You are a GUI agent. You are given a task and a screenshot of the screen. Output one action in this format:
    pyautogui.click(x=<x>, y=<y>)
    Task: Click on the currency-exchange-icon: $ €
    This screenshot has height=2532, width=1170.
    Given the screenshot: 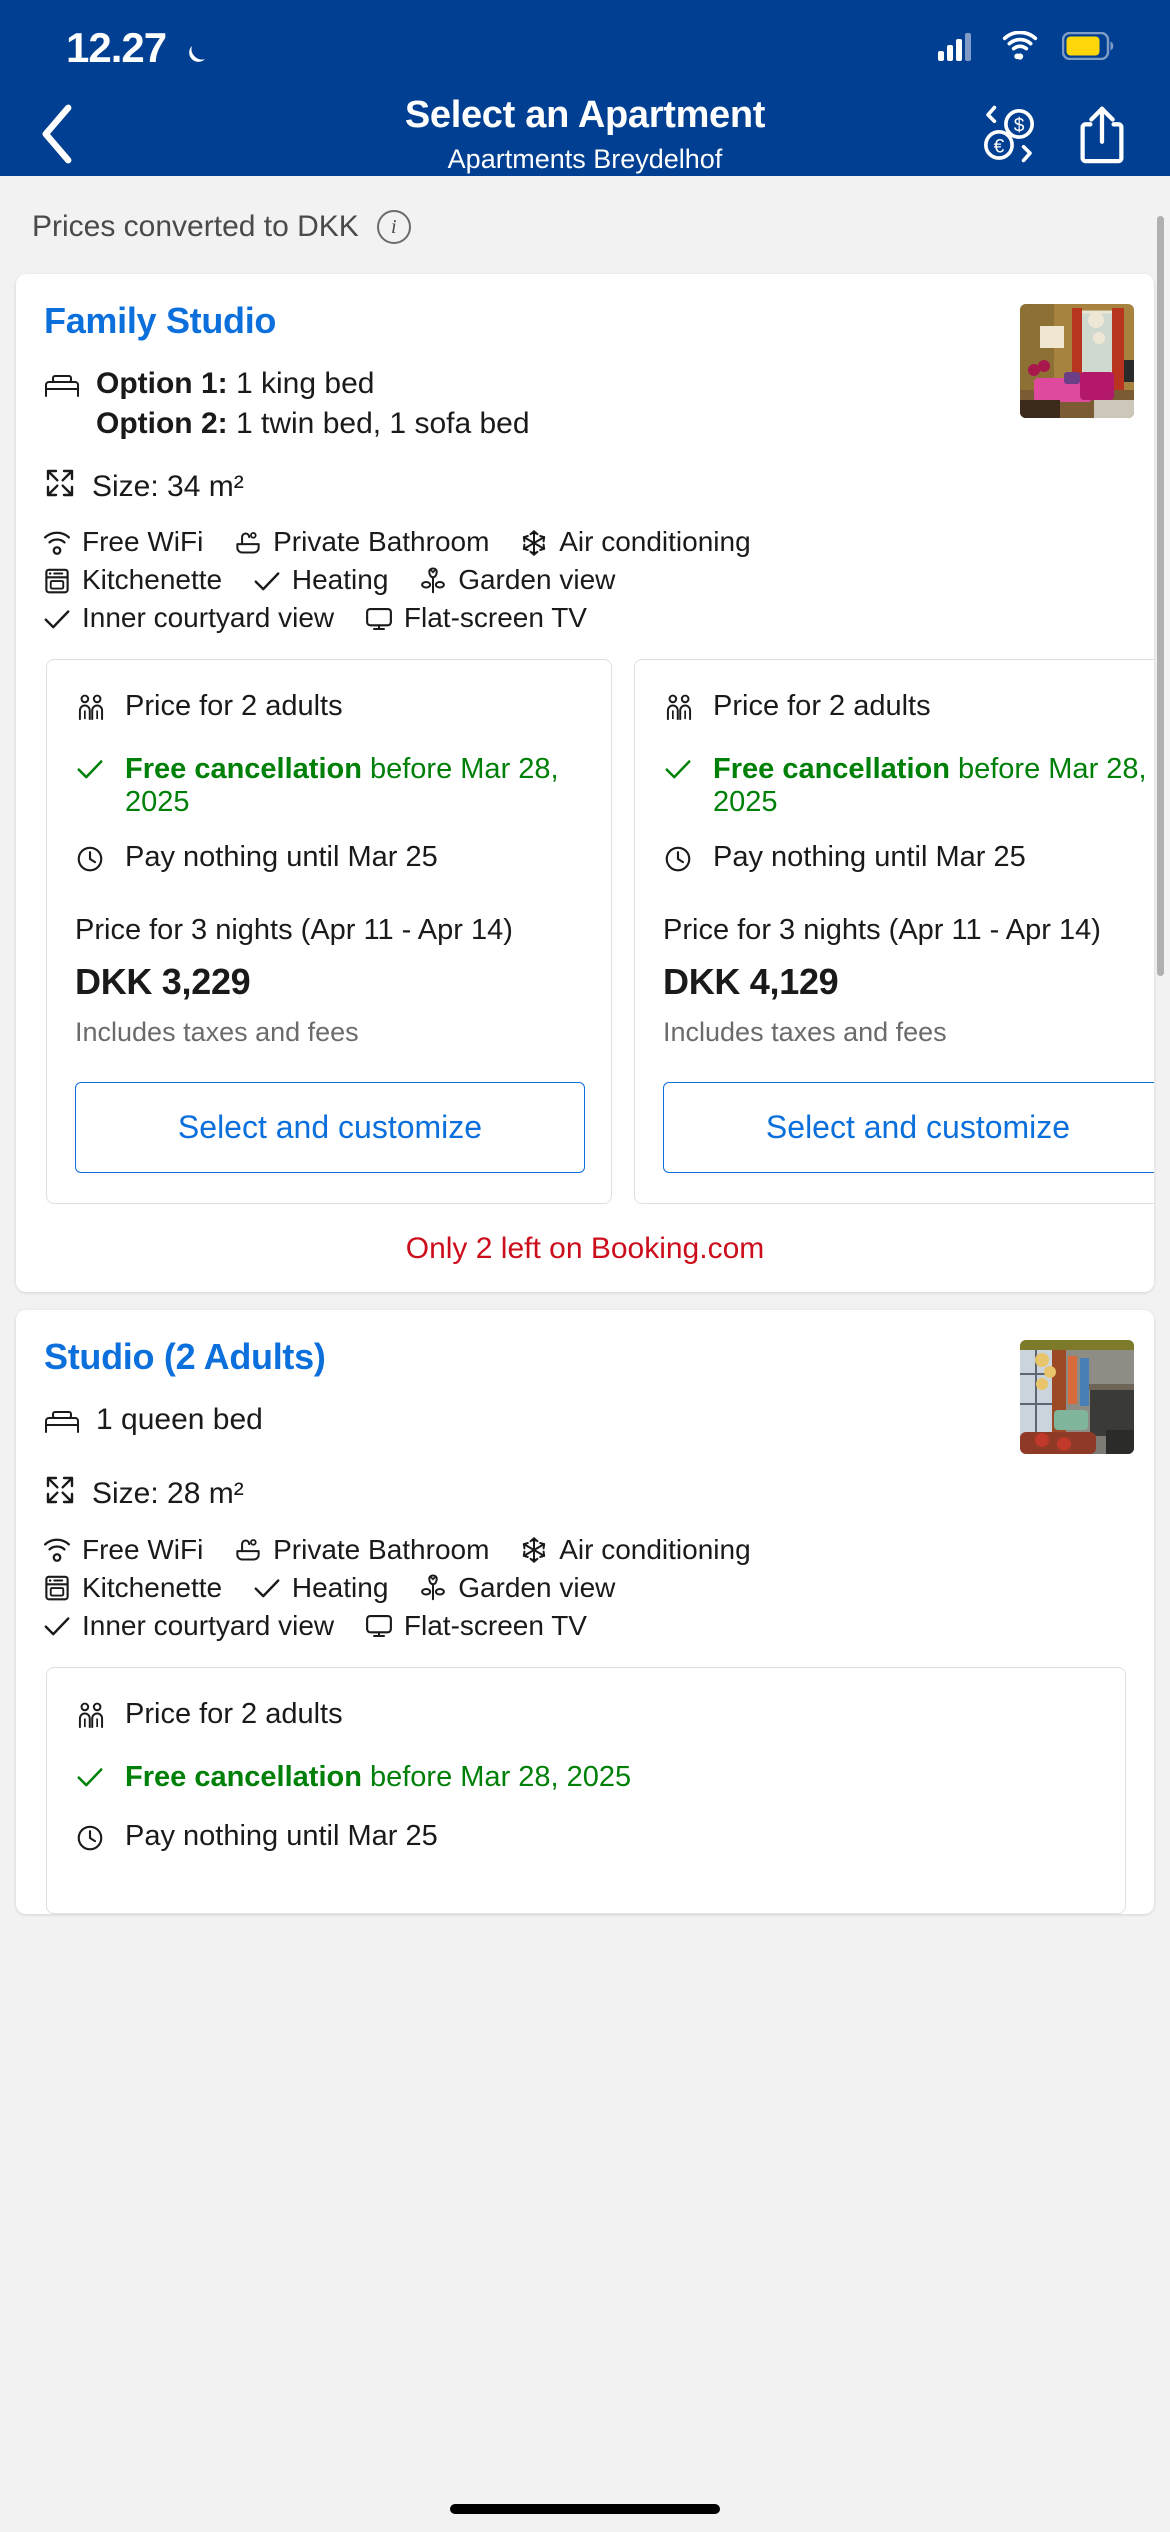 What is the action you would take?
    pyautogui.click(x=1009, y=136)
    